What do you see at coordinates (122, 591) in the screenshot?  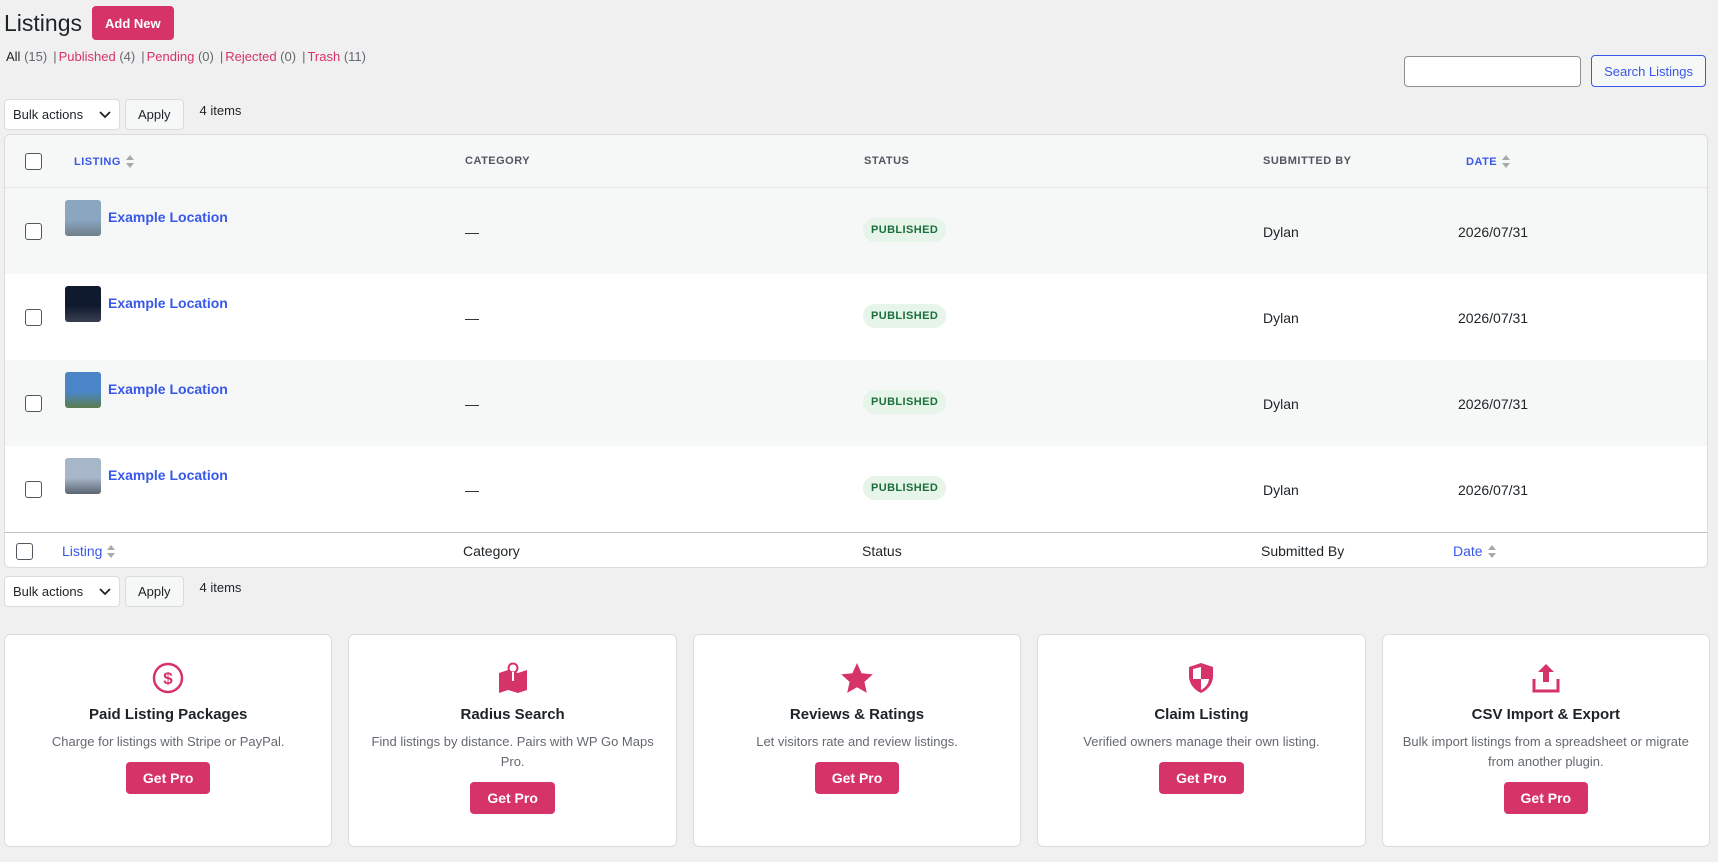 I see `tablenav-bottom: Bulk actions Apply 4 items` at bounding box center [122, 591].